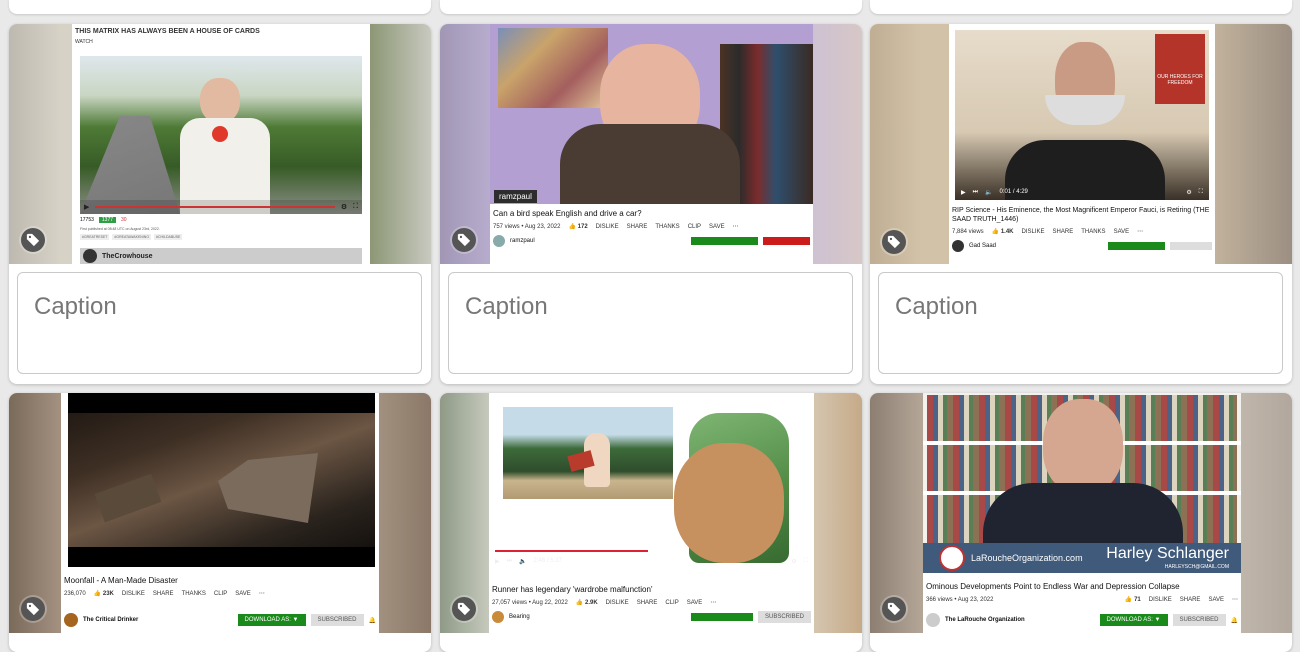  What do you see at coordinates (168, 237) in the screenshot?
I see `hashtag: #CHILDABUSE` at bounding box center [168, 237].